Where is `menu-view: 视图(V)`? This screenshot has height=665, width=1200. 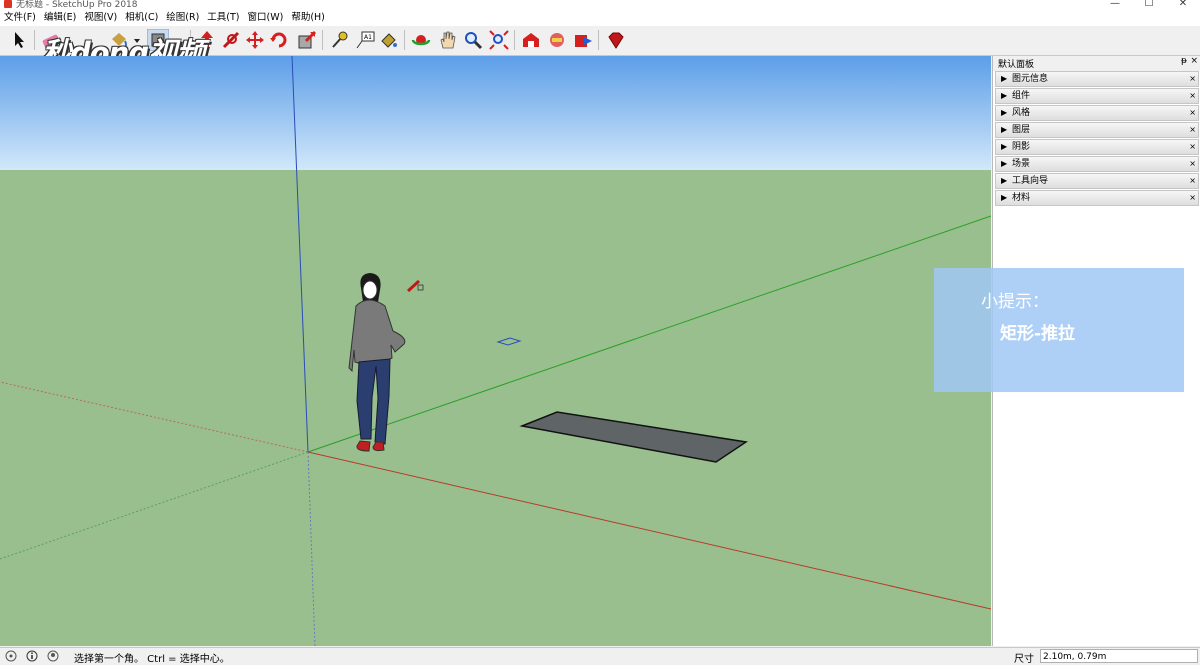
menu-view: 视图(V) is located at coordinates (100, 18).